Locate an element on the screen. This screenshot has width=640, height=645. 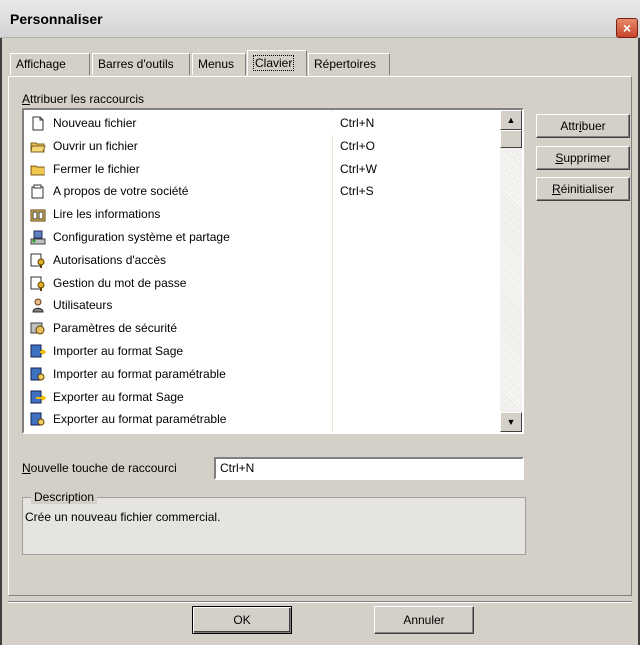
tab-label: Clavier is located at coordinates (274, 63).